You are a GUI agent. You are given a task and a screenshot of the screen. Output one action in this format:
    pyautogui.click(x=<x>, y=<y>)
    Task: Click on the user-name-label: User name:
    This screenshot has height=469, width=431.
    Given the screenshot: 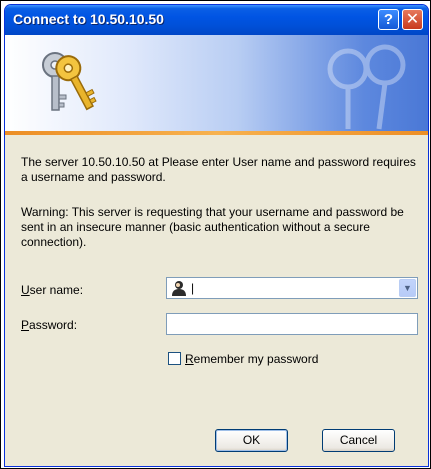 What is the action you would take?
    pyautogui.click(x=52, y=290)
    